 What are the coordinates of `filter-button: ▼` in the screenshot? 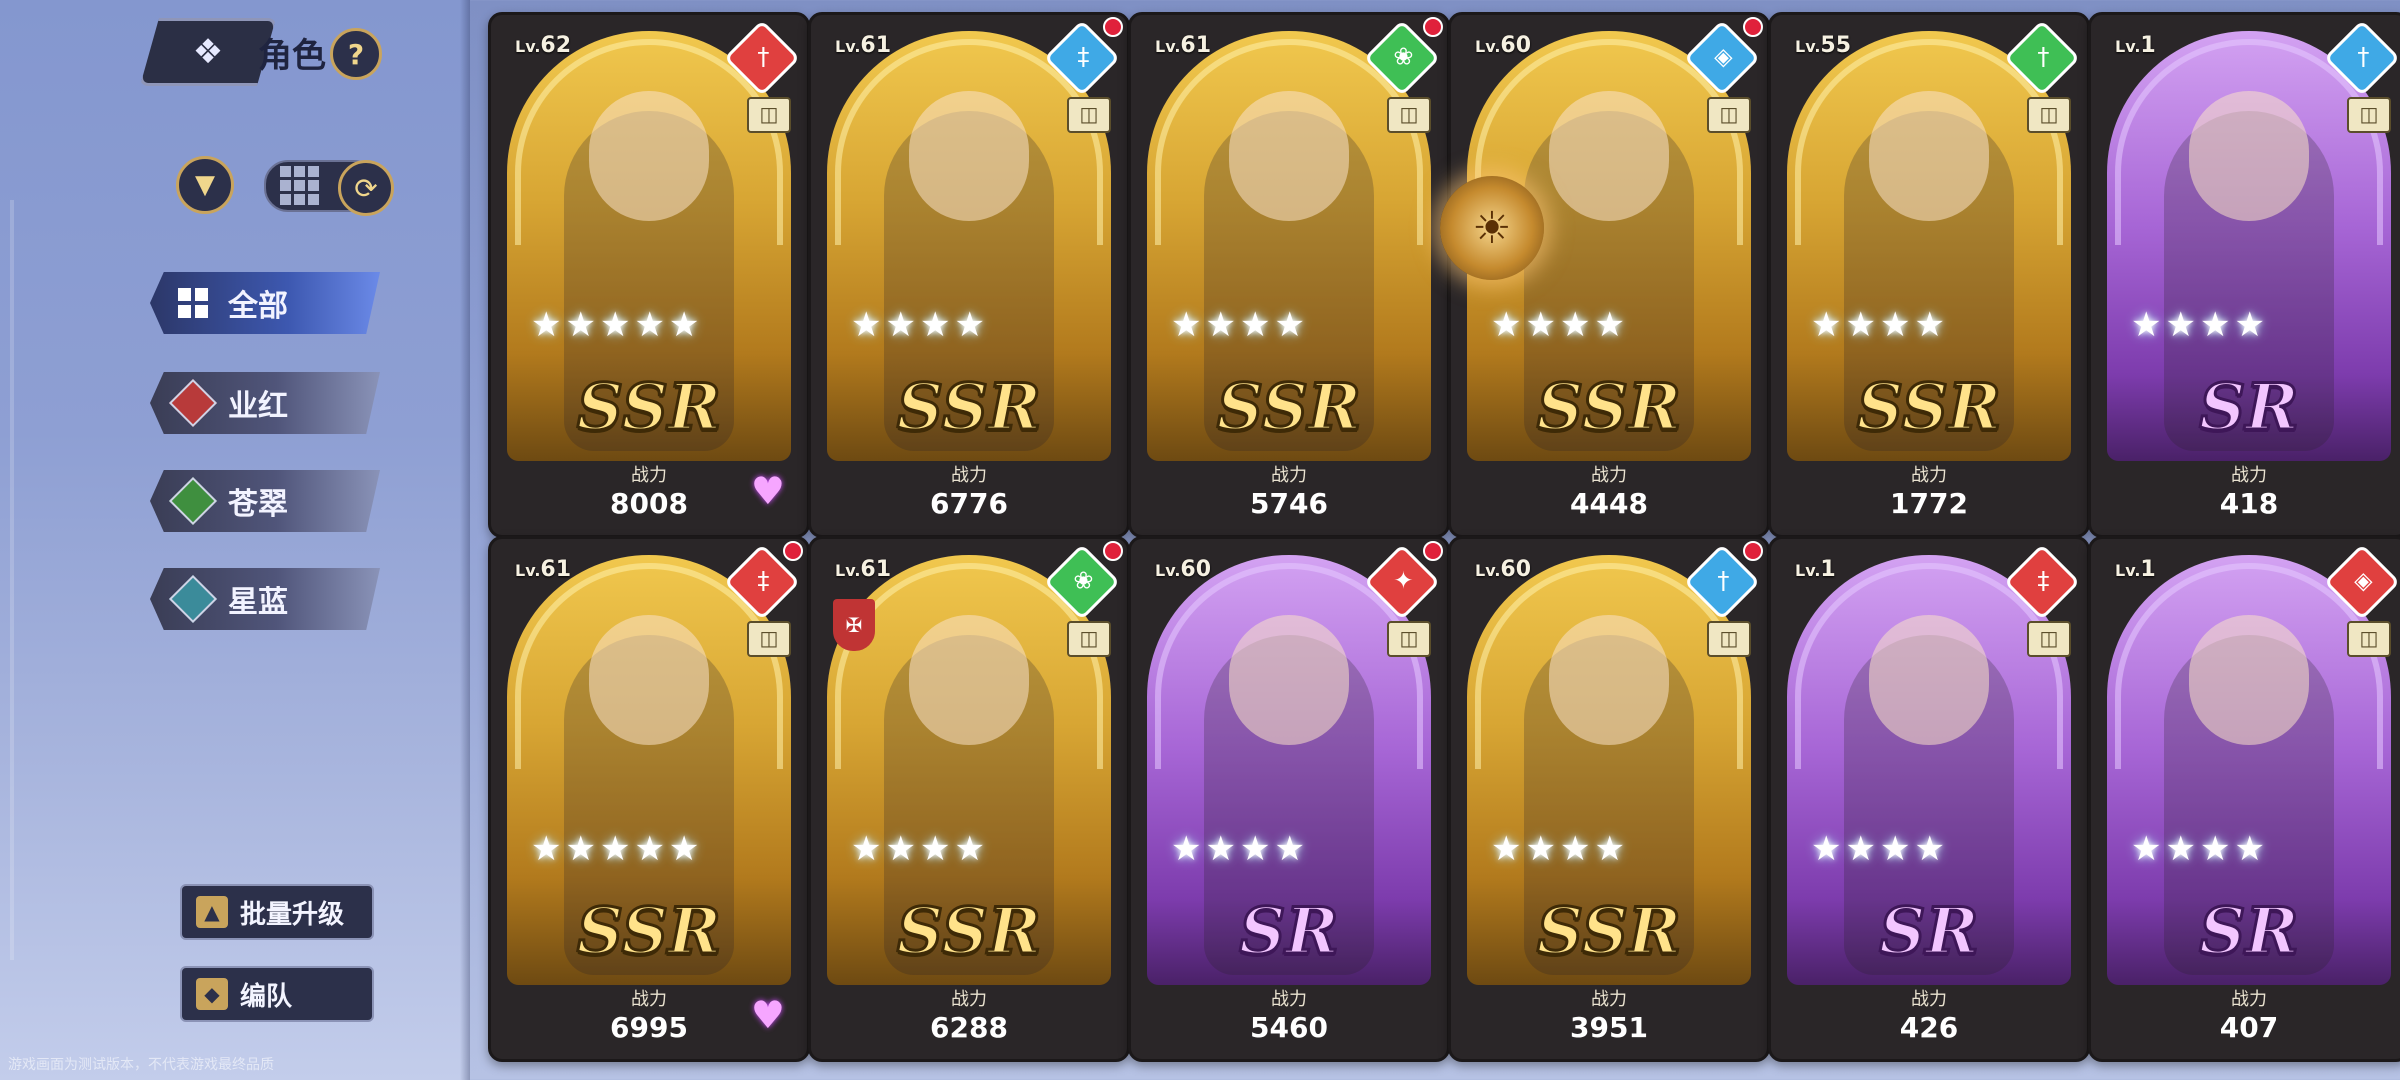 It's located at (205, 185).